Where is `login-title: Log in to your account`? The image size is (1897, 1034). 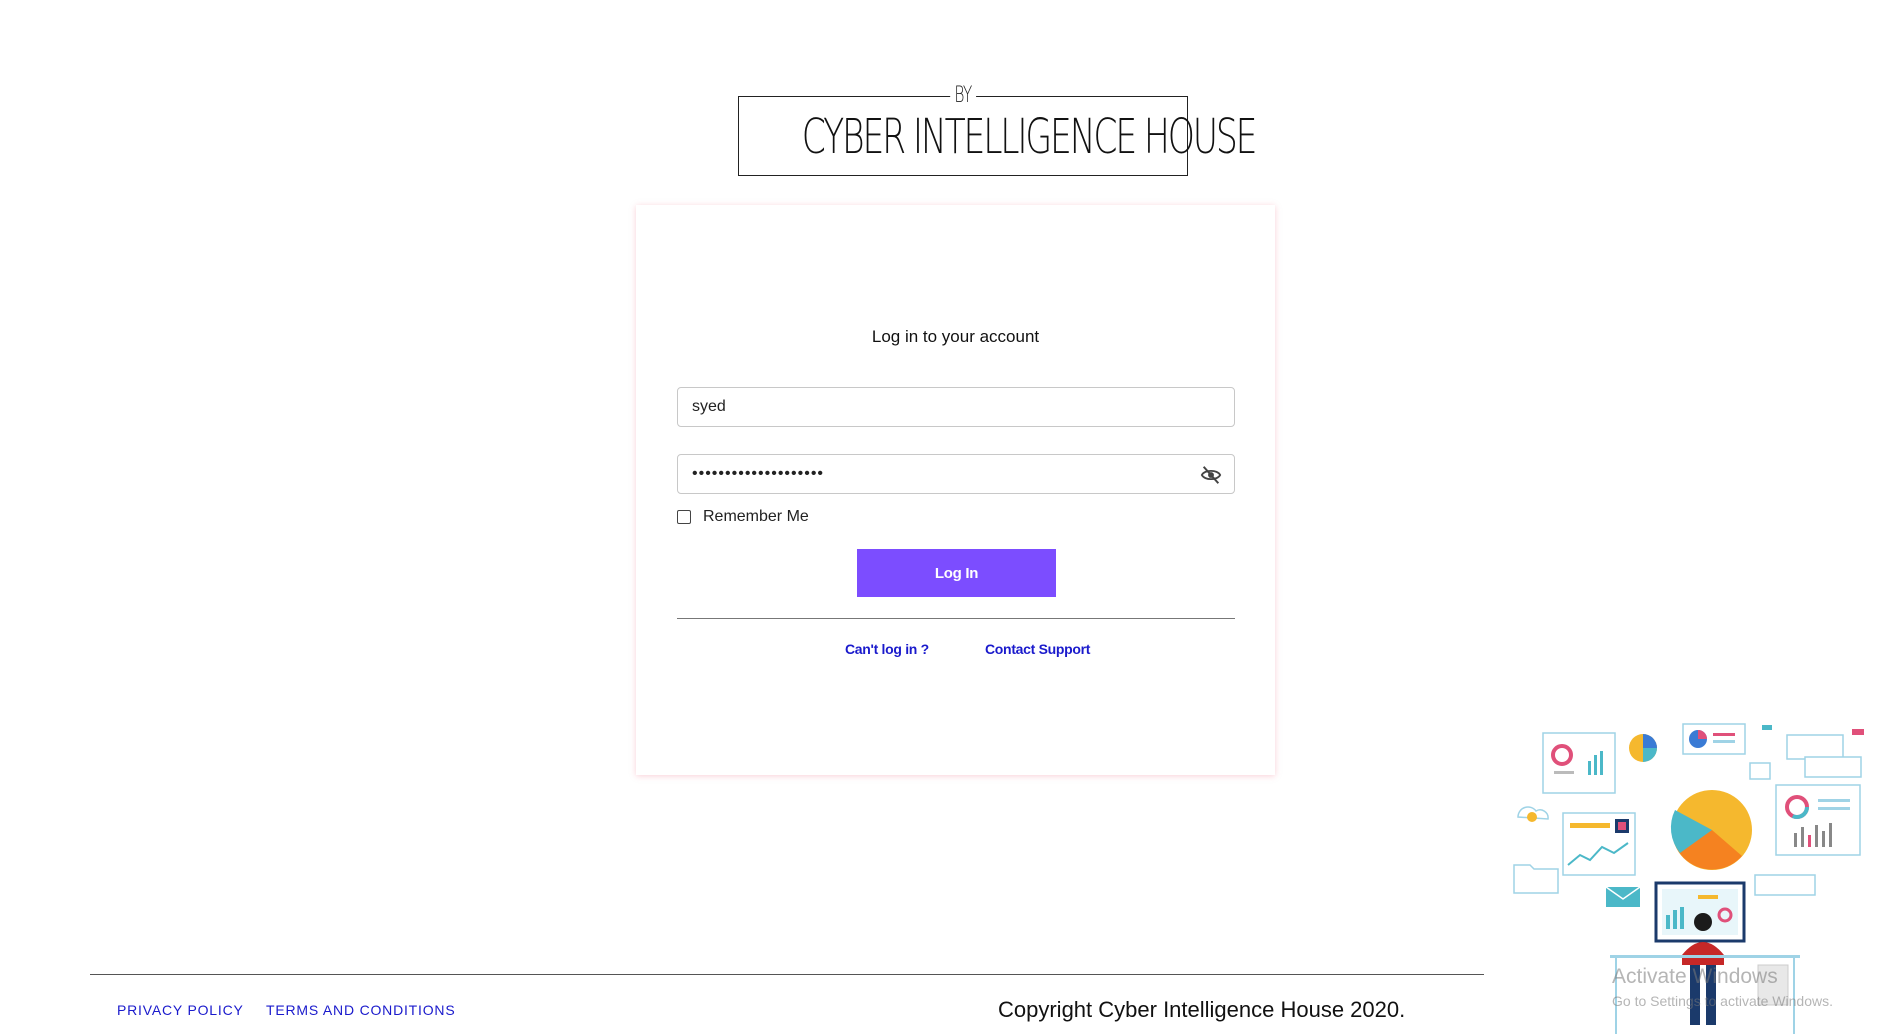 login-title: Log in to your account is located at coordinates (955, 336).